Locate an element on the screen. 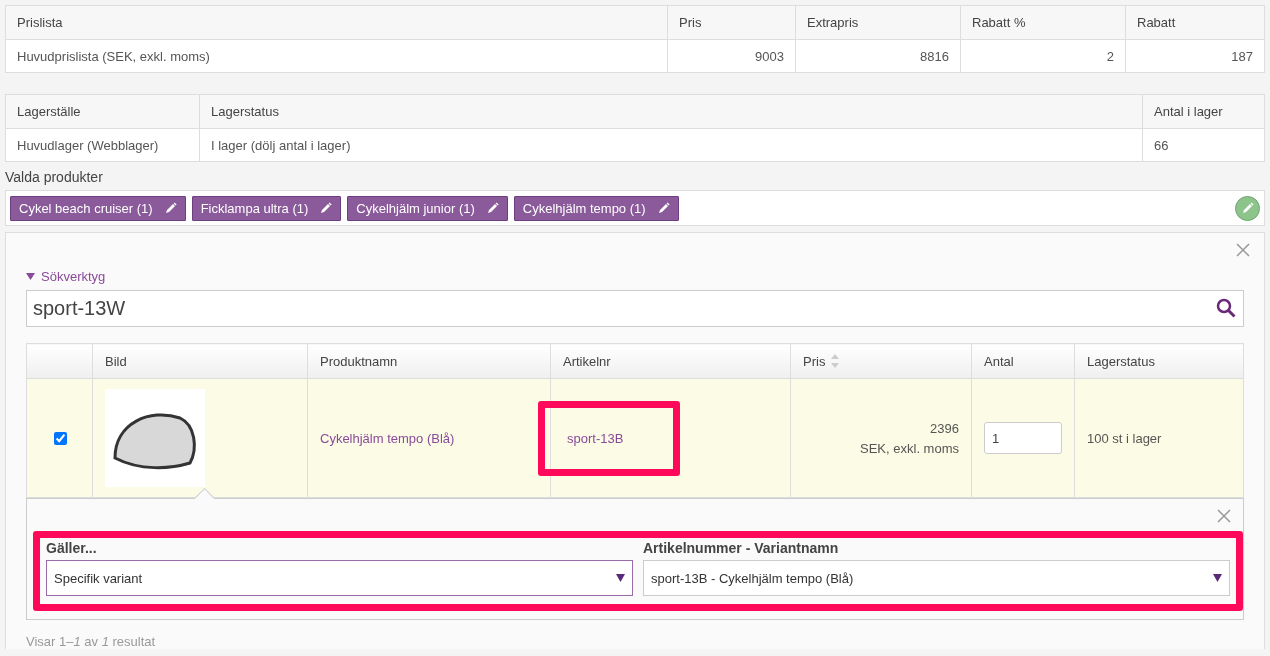 This screenshot has width=1270, height=656. search-field: sport-13W is located at coordinates (635, 308).